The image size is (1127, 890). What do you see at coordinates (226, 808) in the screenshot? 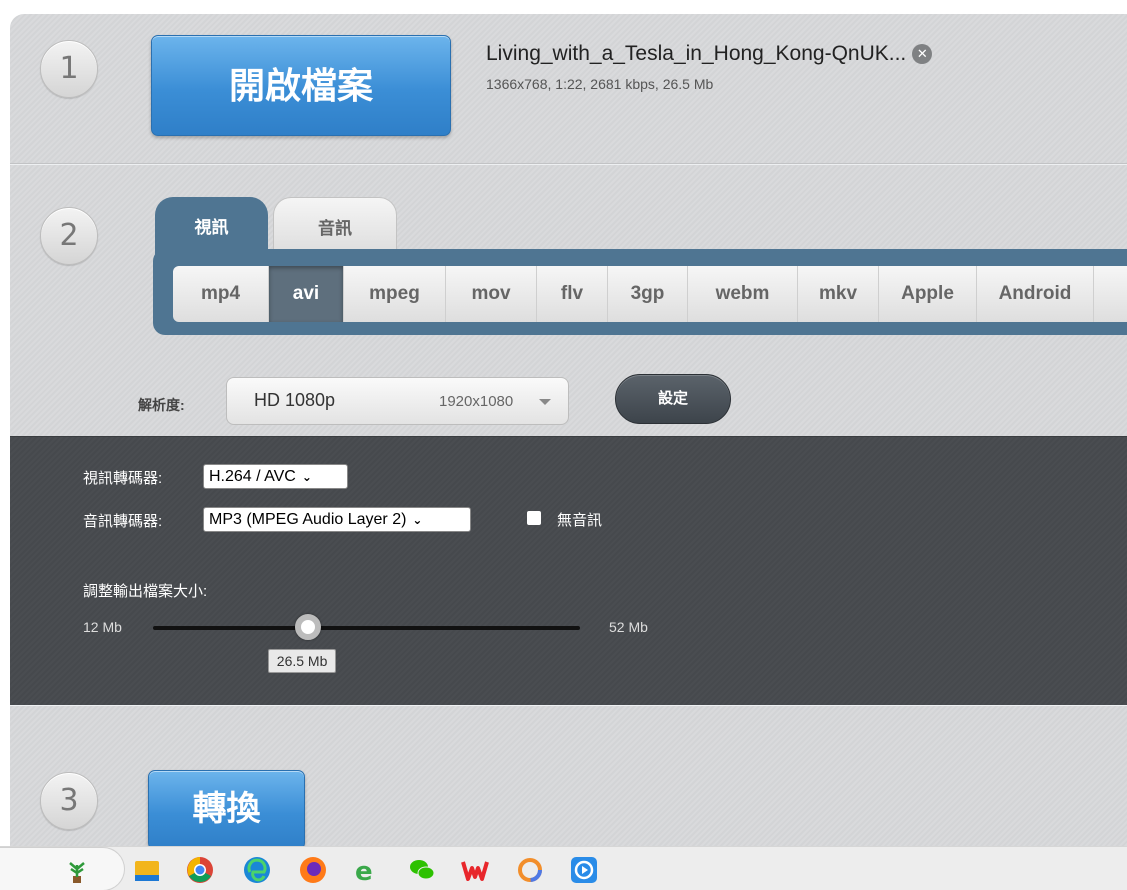
I see `convert-button: 轉換` at bounding box center [226, 808].